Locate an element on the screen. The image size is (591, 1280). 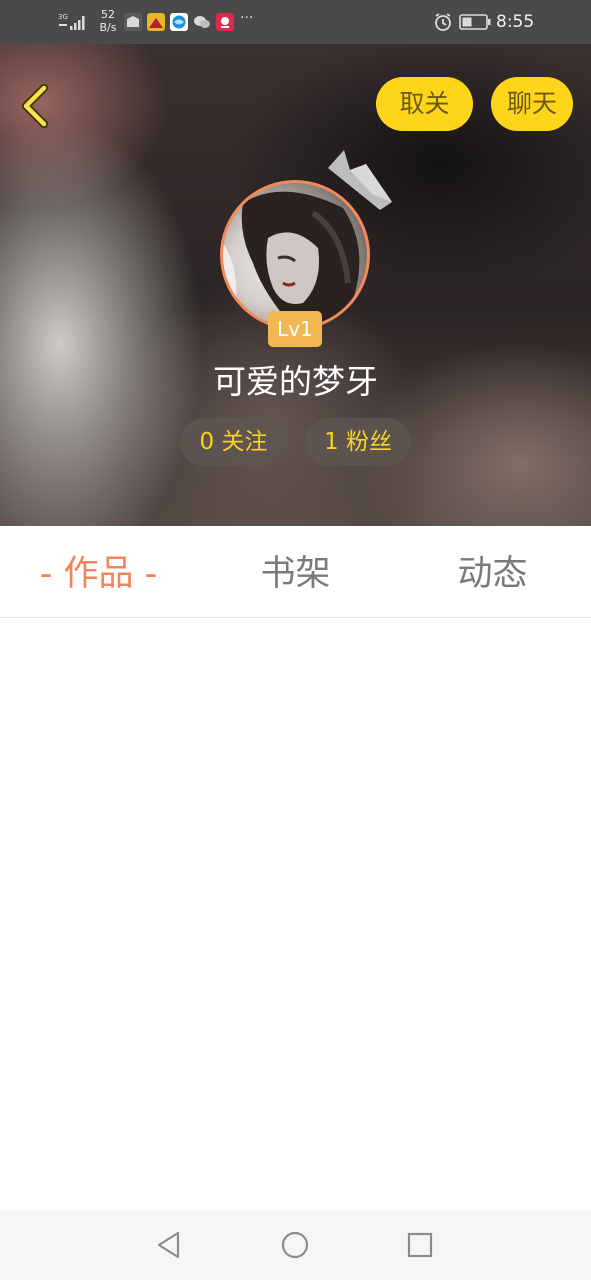
tab-activity-label: 动态 is located at coordinates (492, 574).